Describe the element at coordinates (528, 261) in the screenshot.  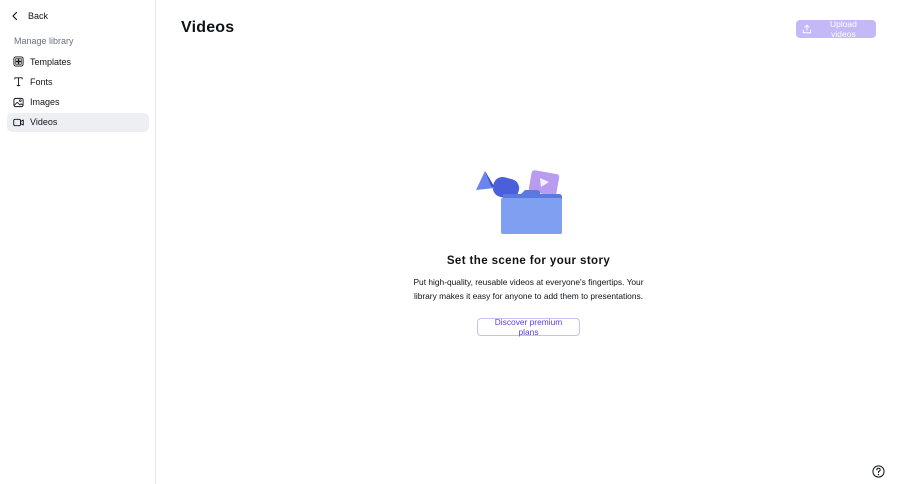
I see `empty-state-title: Set the scene for your story` at that location.